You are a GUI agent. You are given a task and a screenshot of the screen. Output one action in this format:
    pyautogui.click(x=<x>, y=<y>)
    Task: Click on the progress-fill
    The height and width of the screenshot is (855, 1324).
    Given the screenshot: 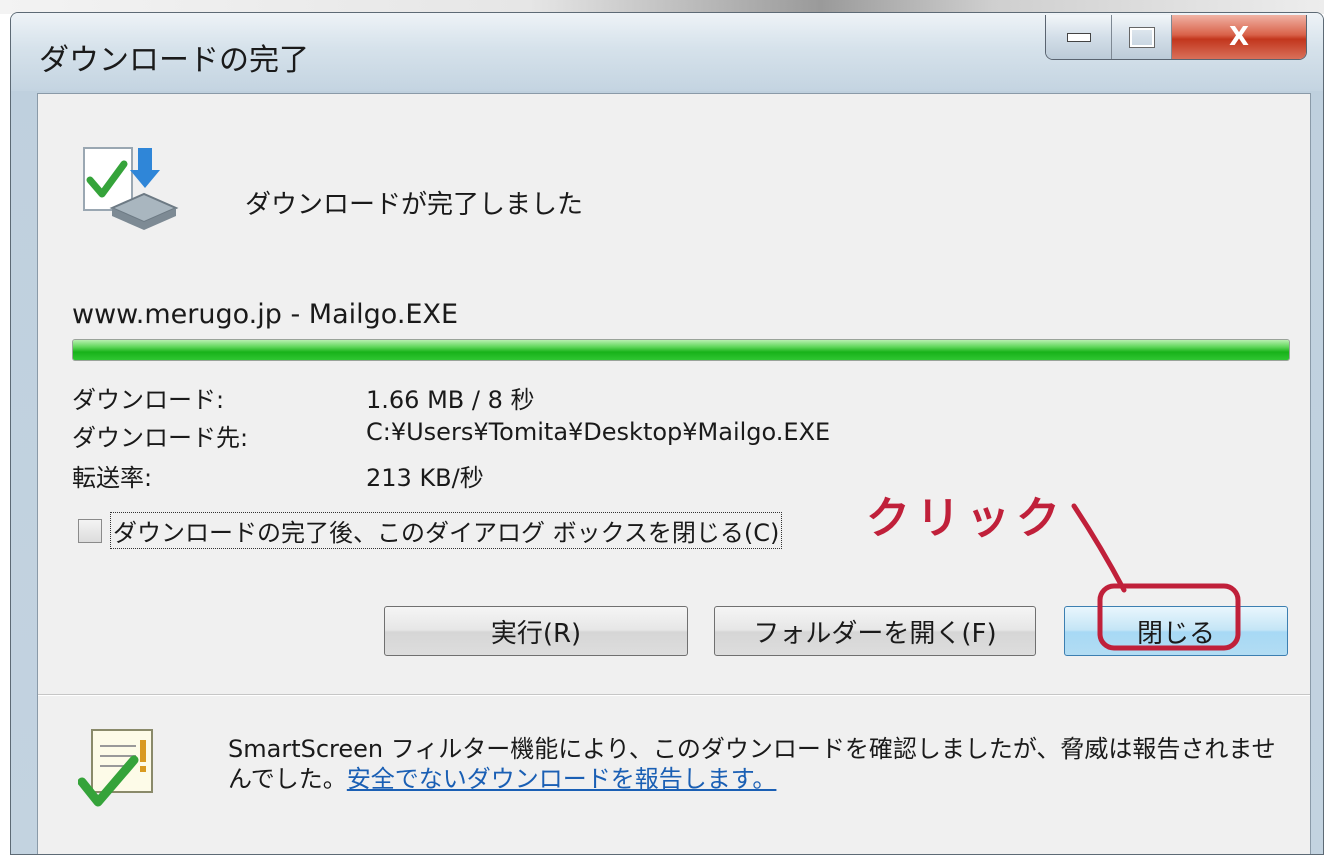 What is the action you would take?
    pyautogui.click(x=681, y=350)
    